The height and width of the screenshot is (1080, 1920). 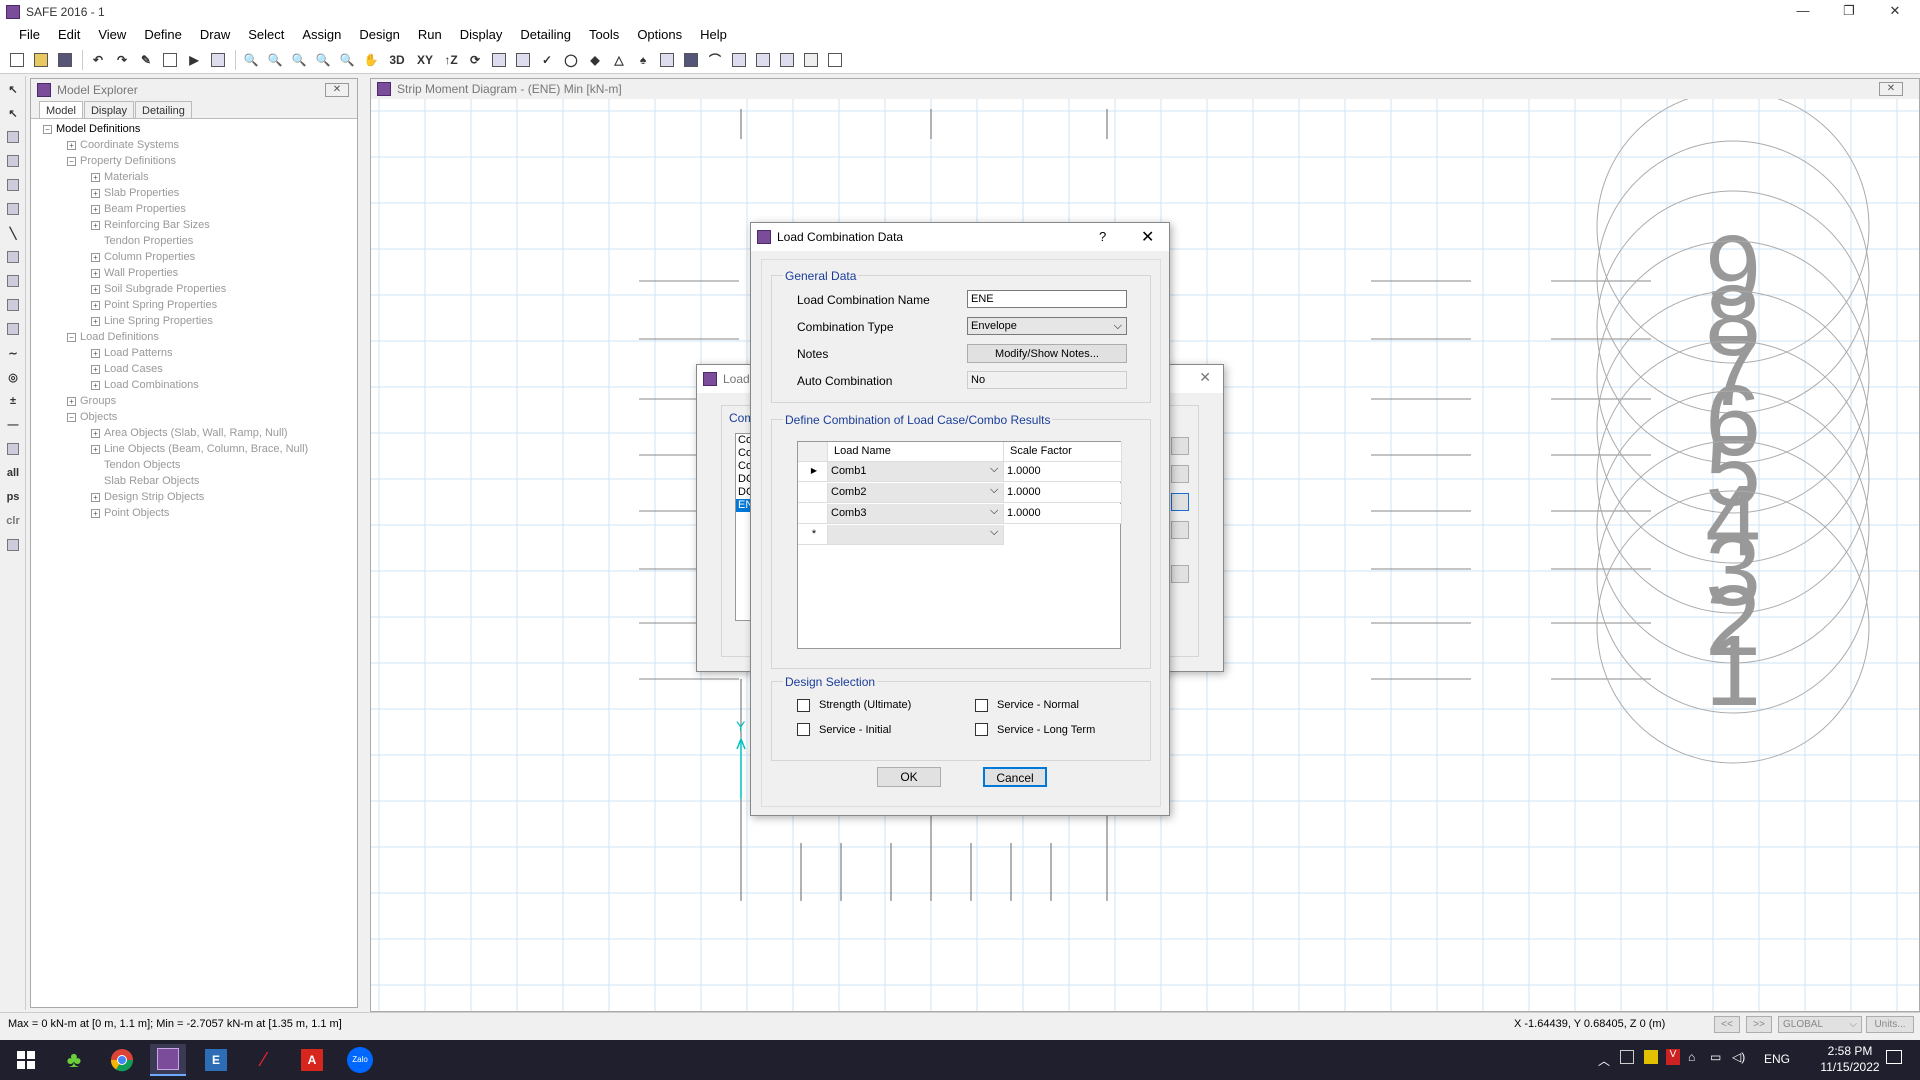 What do you see at coordinates (787, 60) in the screenshot?
I see `frame-icon` at bounding box center [787, 60].